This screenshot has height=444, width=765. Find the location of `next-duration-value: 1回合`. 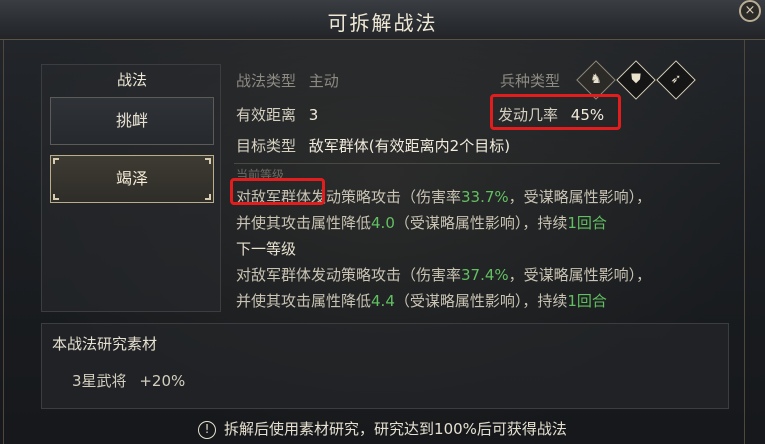

next-duration-value: 1回合 is located at coordinates (587, 301).